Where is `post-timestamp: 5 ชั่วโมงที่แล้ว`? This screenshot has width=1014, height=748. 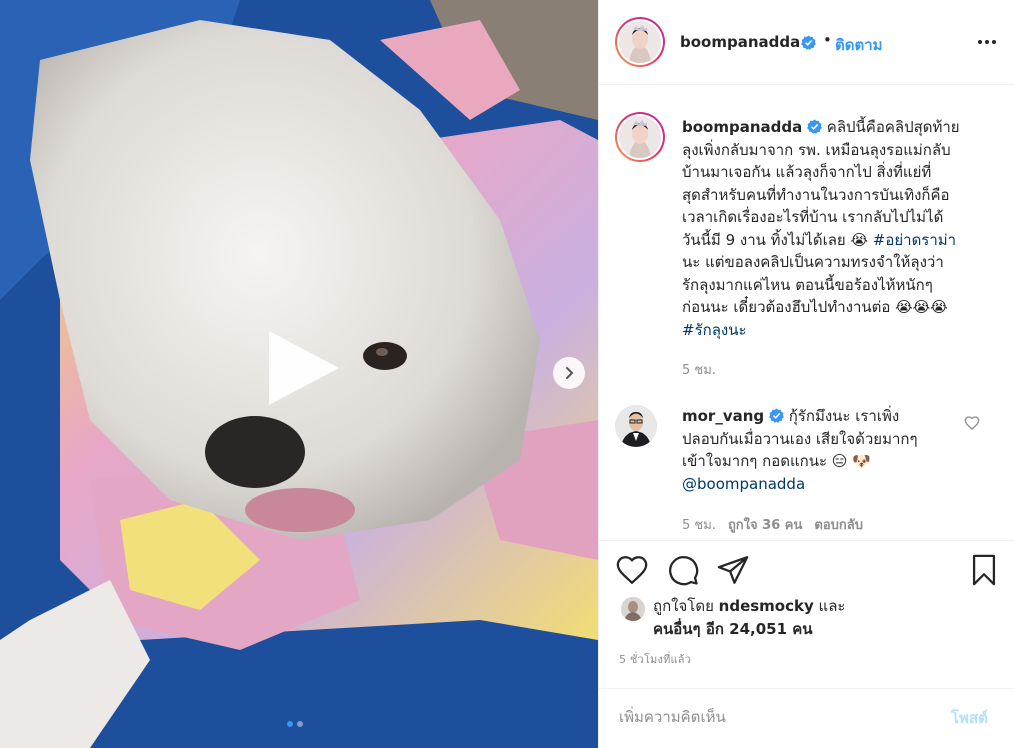 post-timestamp: 5 ชั่วโมงที่แล้ว is located at coordinates (655, 659).